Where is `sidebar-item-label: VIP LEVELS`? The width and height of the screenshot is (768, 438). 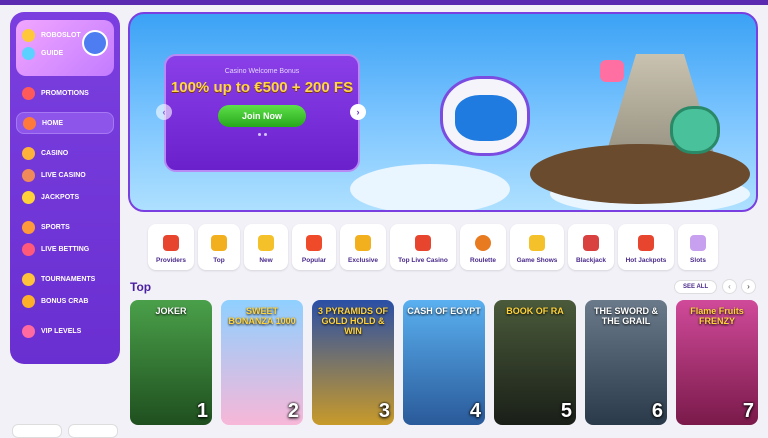 sidebar-item-label: VIP LEVELS is located at coordinates (61, 331).